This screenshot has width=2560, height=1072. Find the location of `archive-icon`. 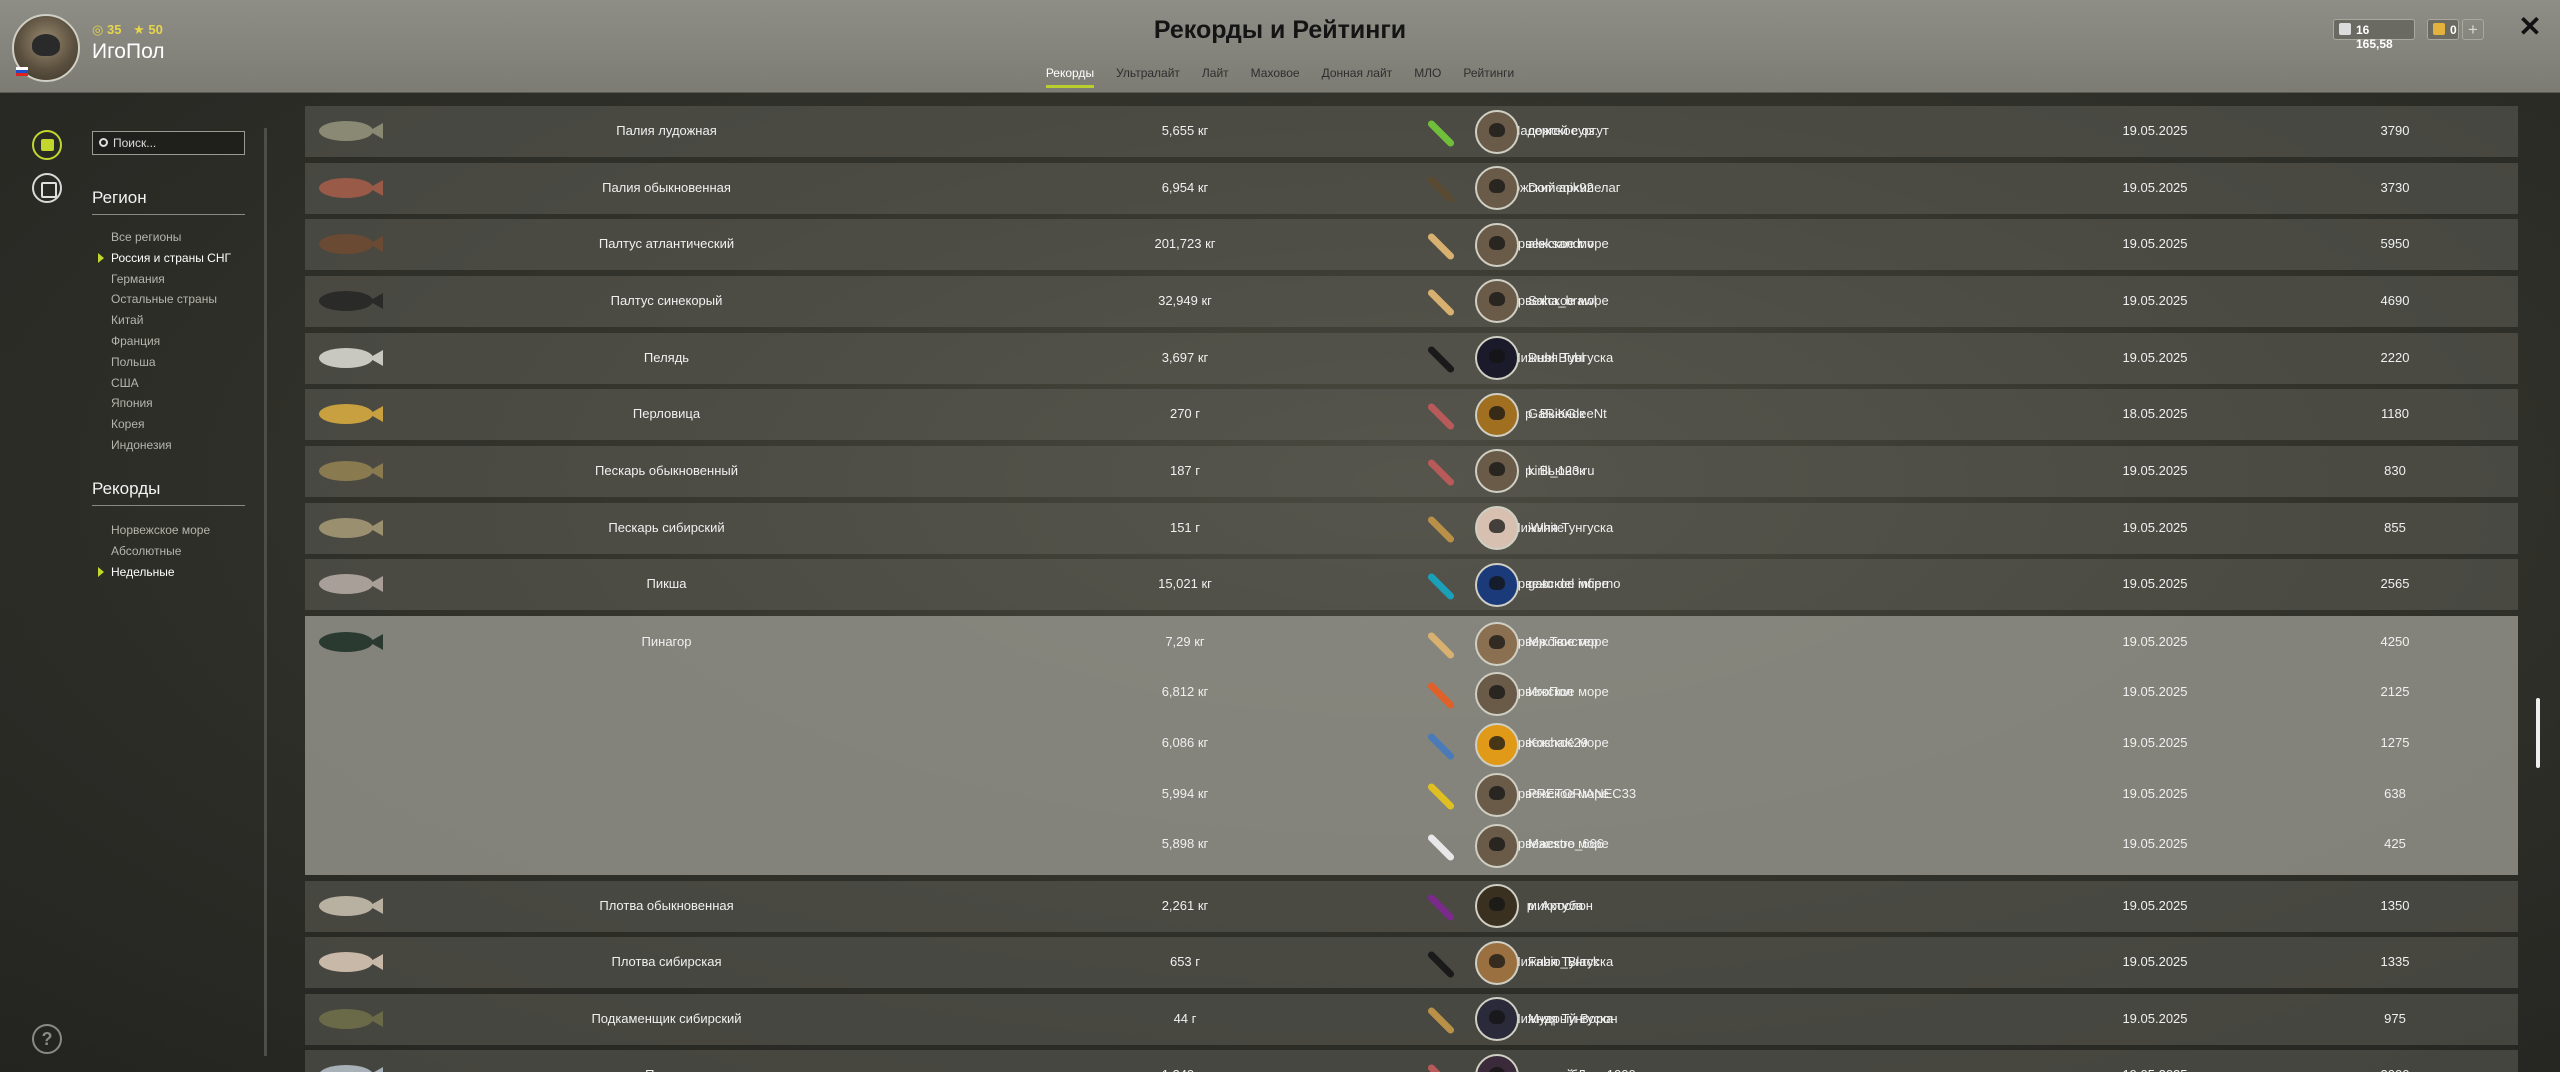

archive-icon is located at coordinates (47, 188).